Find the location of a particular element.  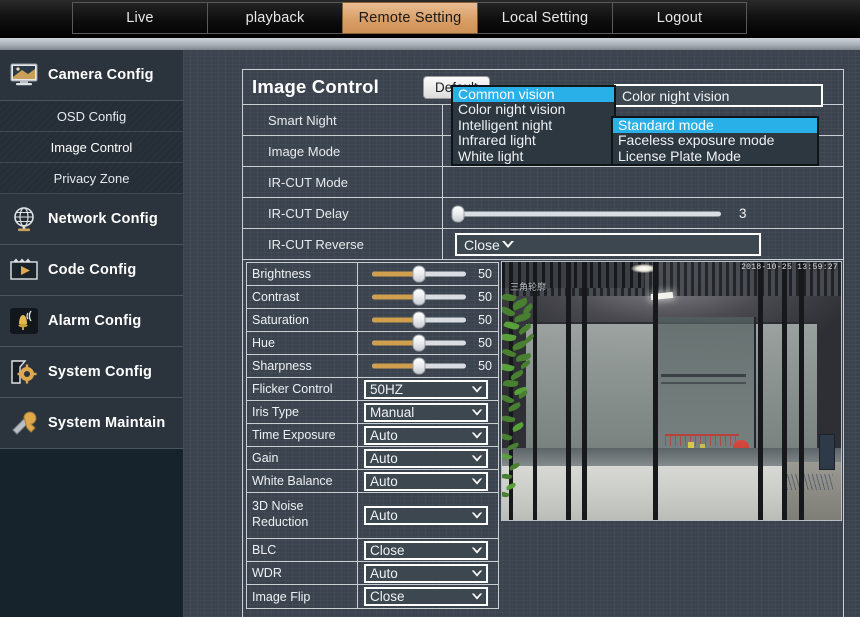

smart-night-option: Color night vision is located at coordinates (533, 109).